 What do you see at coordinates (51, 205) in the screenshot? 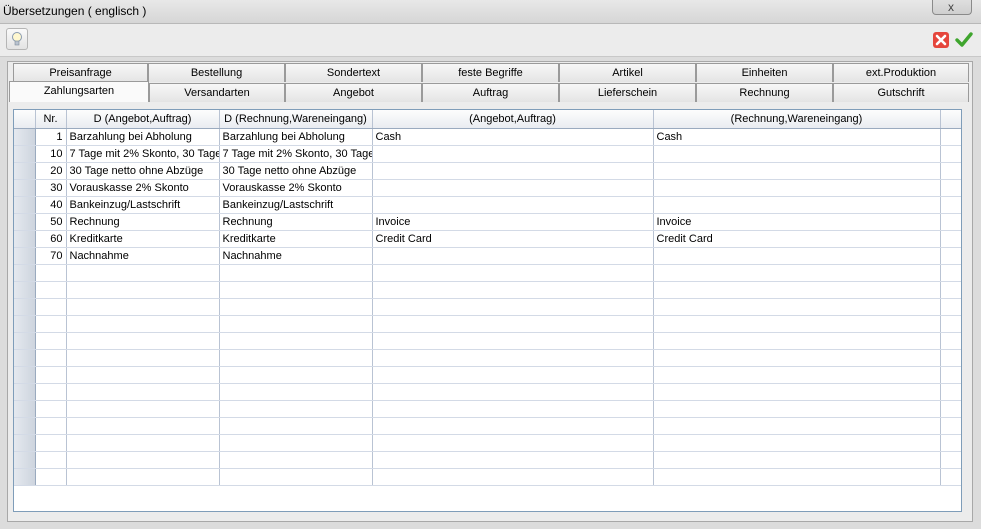
I see `table-cell: 40` at bounding box center [51, 205].